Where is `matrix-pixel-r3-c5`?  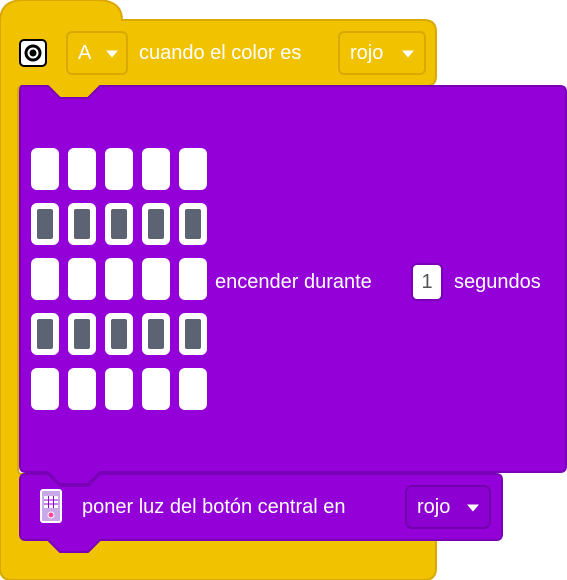
matrix-pixel-r3-c5 is located at coordinates (193, 279).